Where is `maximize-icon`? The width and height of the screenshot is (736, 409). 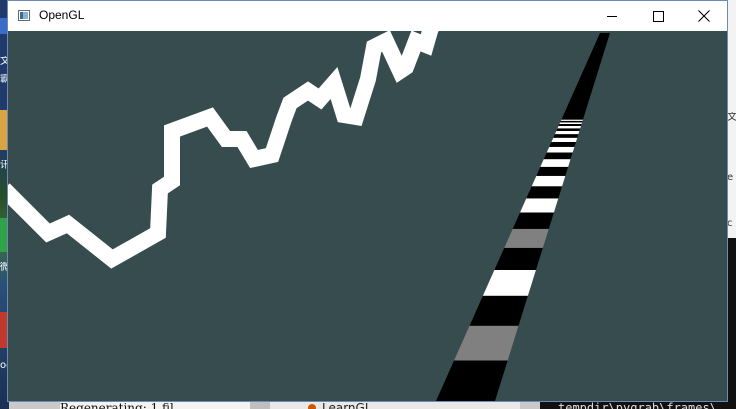 maximize-icon is located at coordinates (658, 16).